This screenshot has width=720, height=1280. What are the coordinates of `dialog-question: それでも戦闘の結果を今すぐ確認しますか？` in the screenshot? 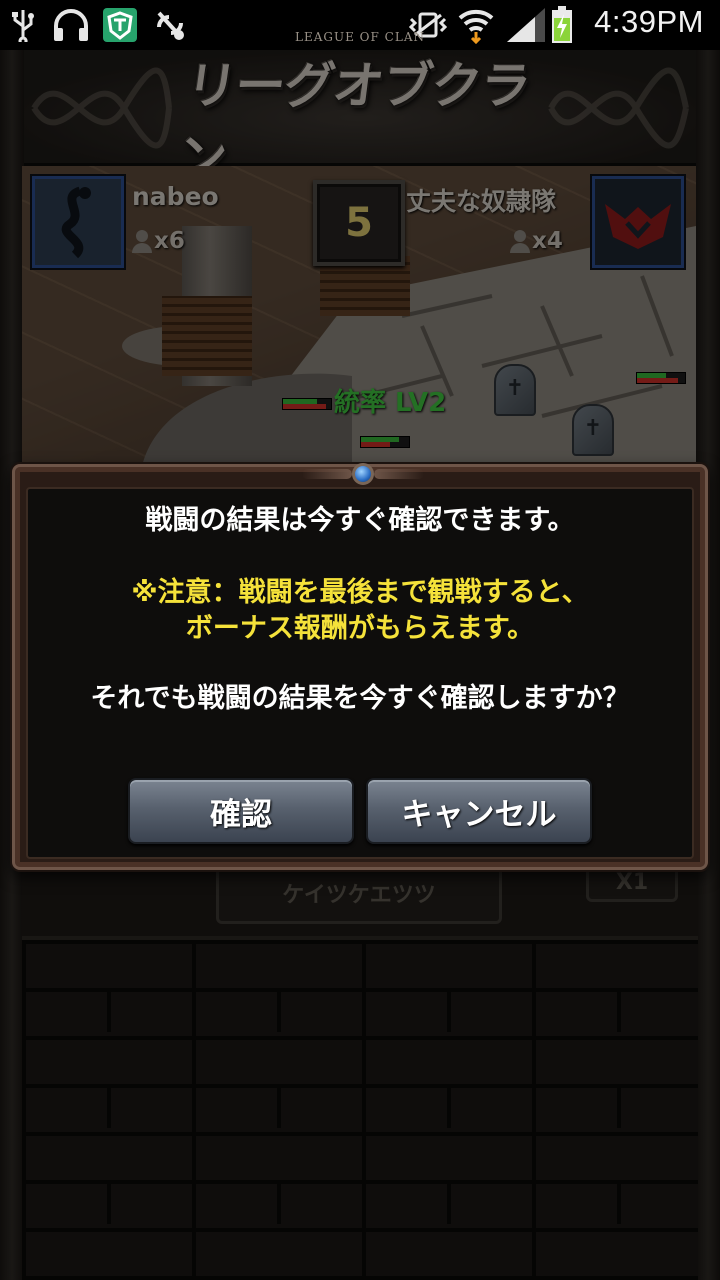 It's located at (360, 698).